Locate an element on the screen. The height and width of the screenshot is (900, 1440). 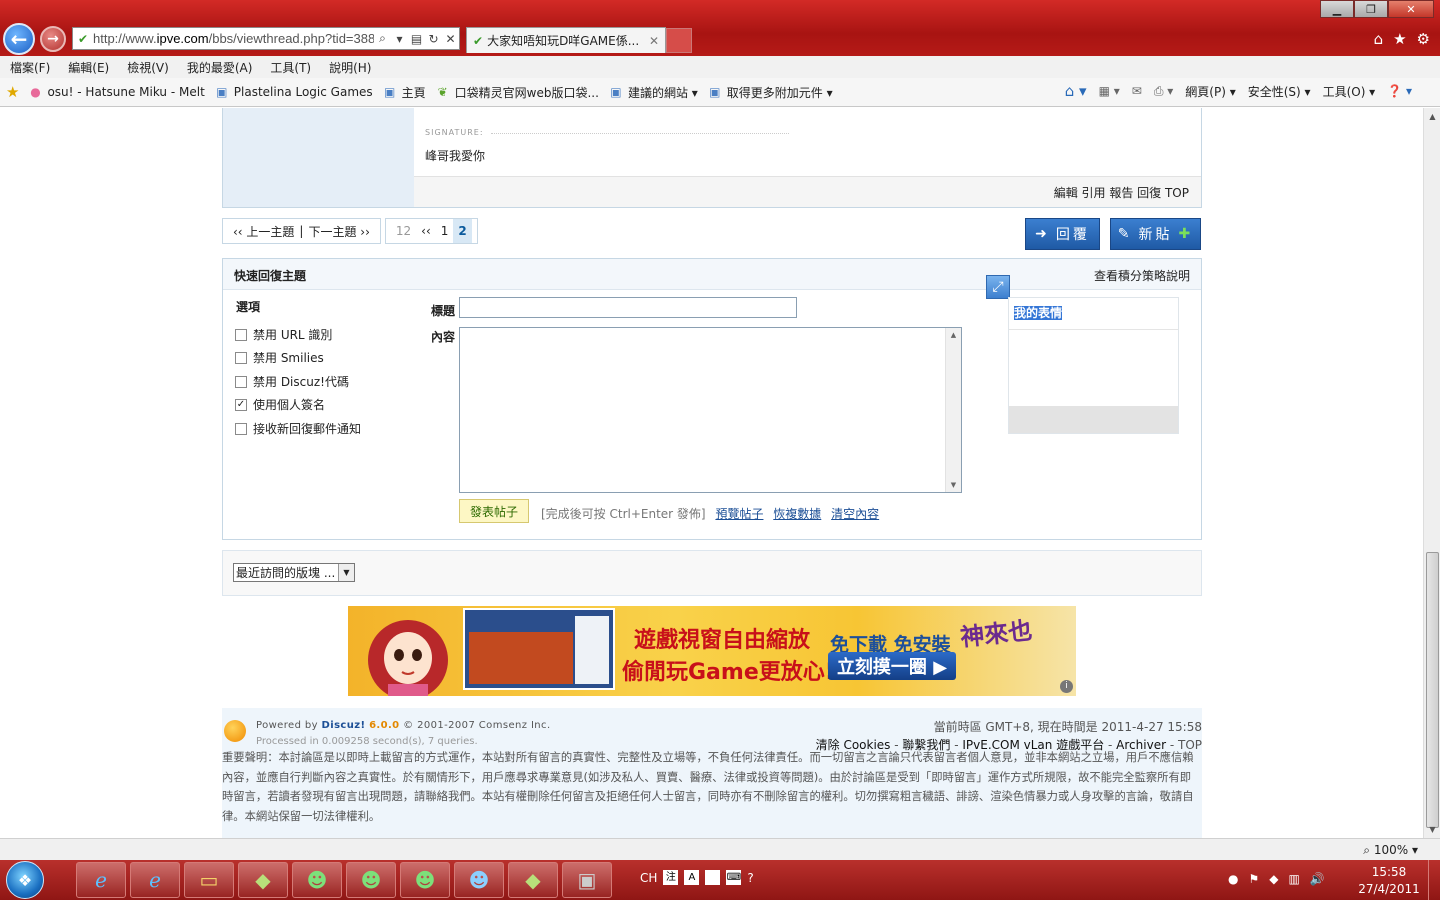
clear-link: 清空內容 is located at coordinates (855, 514).